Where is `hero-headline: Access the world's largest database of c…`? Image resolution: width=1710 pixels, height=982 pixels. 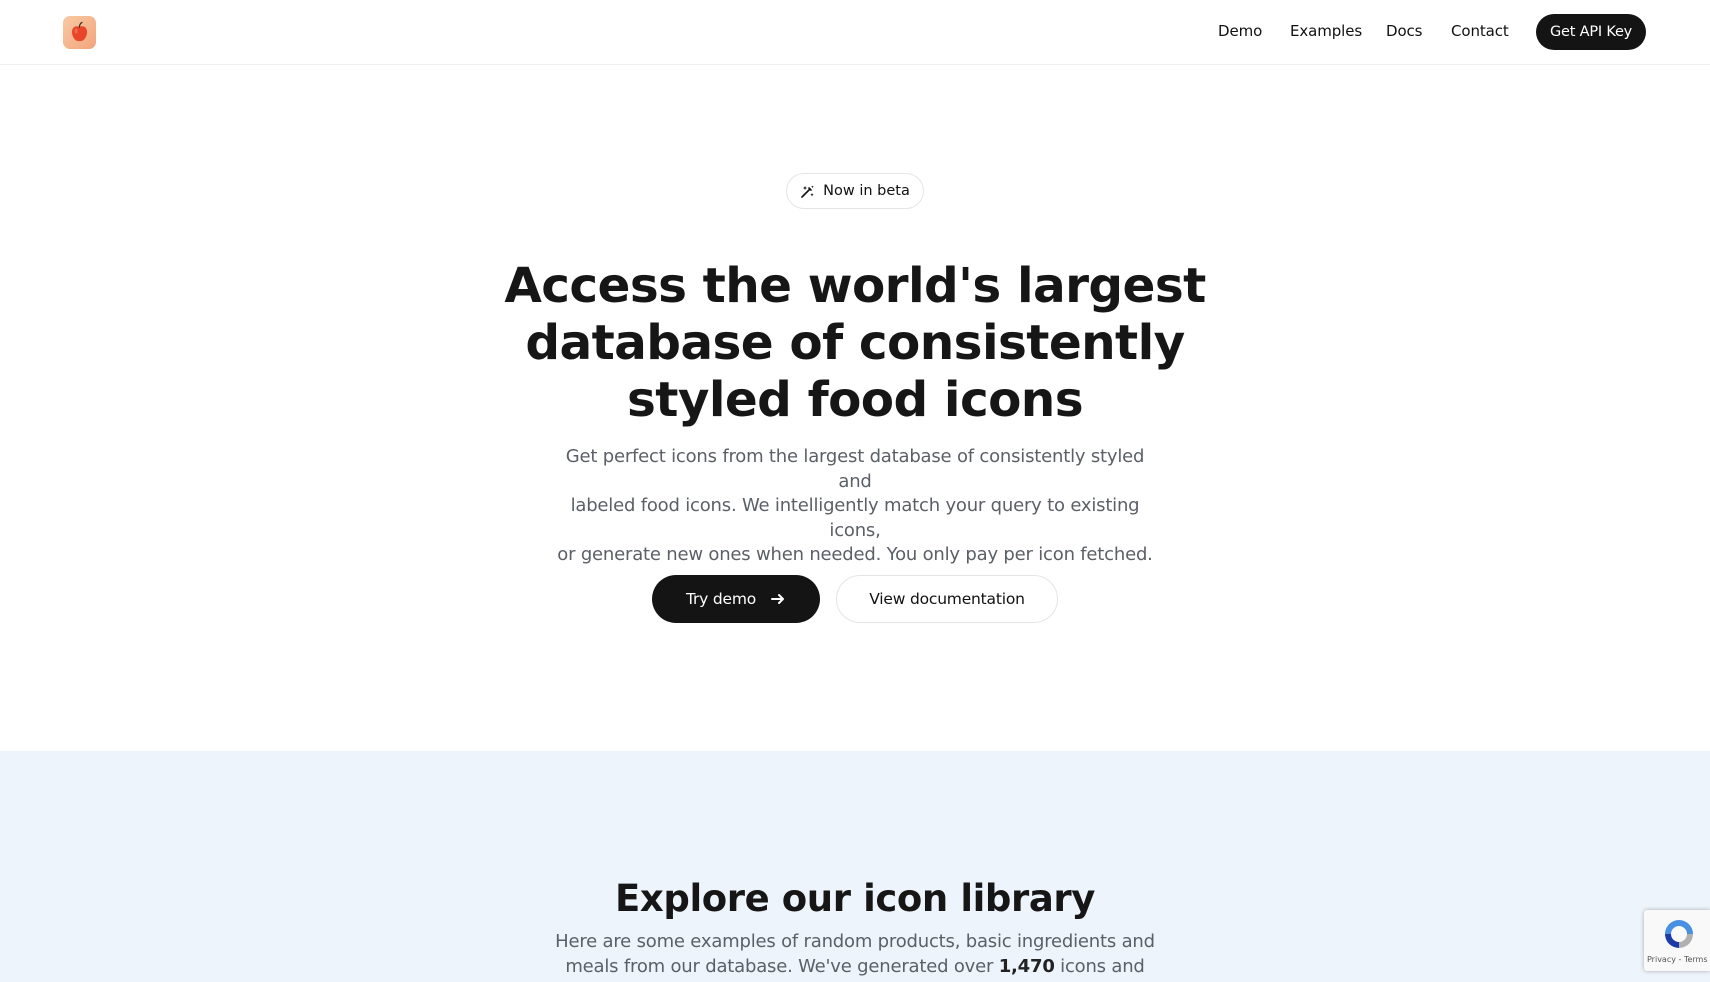
hero-headline: Access the world's largest database of c… is located at coordinates (855, 343).